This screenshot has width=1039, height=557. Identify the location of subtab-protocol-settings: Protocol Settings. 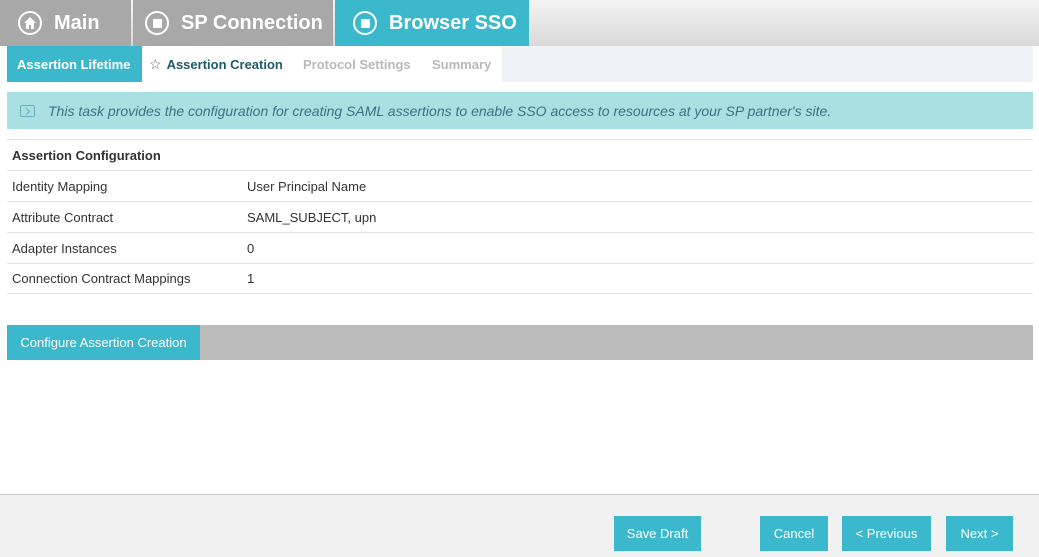
(357, 64).